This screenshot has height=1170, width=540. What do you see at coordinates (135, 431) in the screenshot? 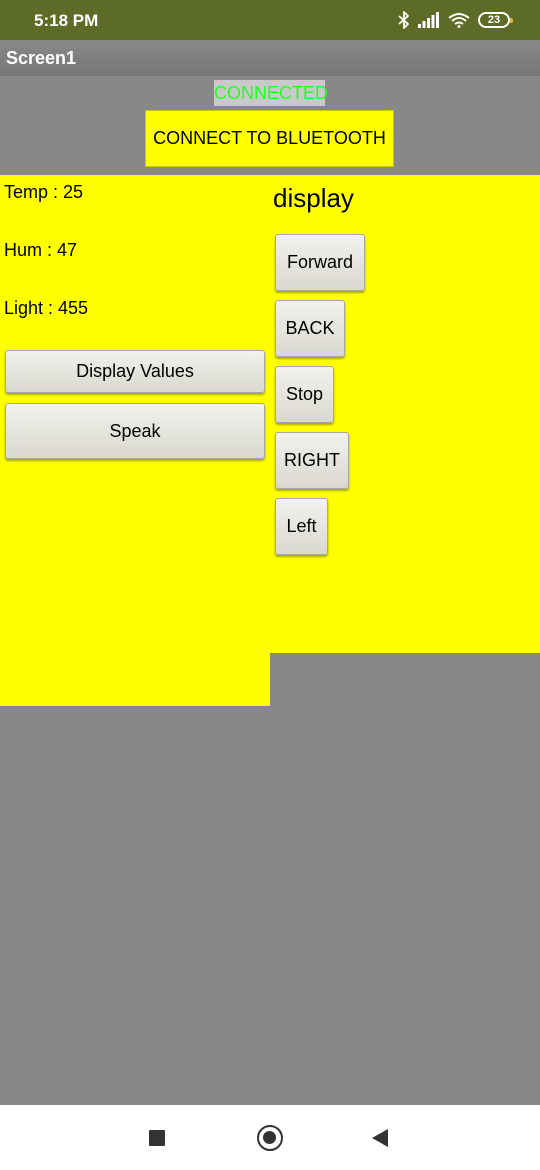
I see `speak-button: Speak` at bounding box center [135, 431].